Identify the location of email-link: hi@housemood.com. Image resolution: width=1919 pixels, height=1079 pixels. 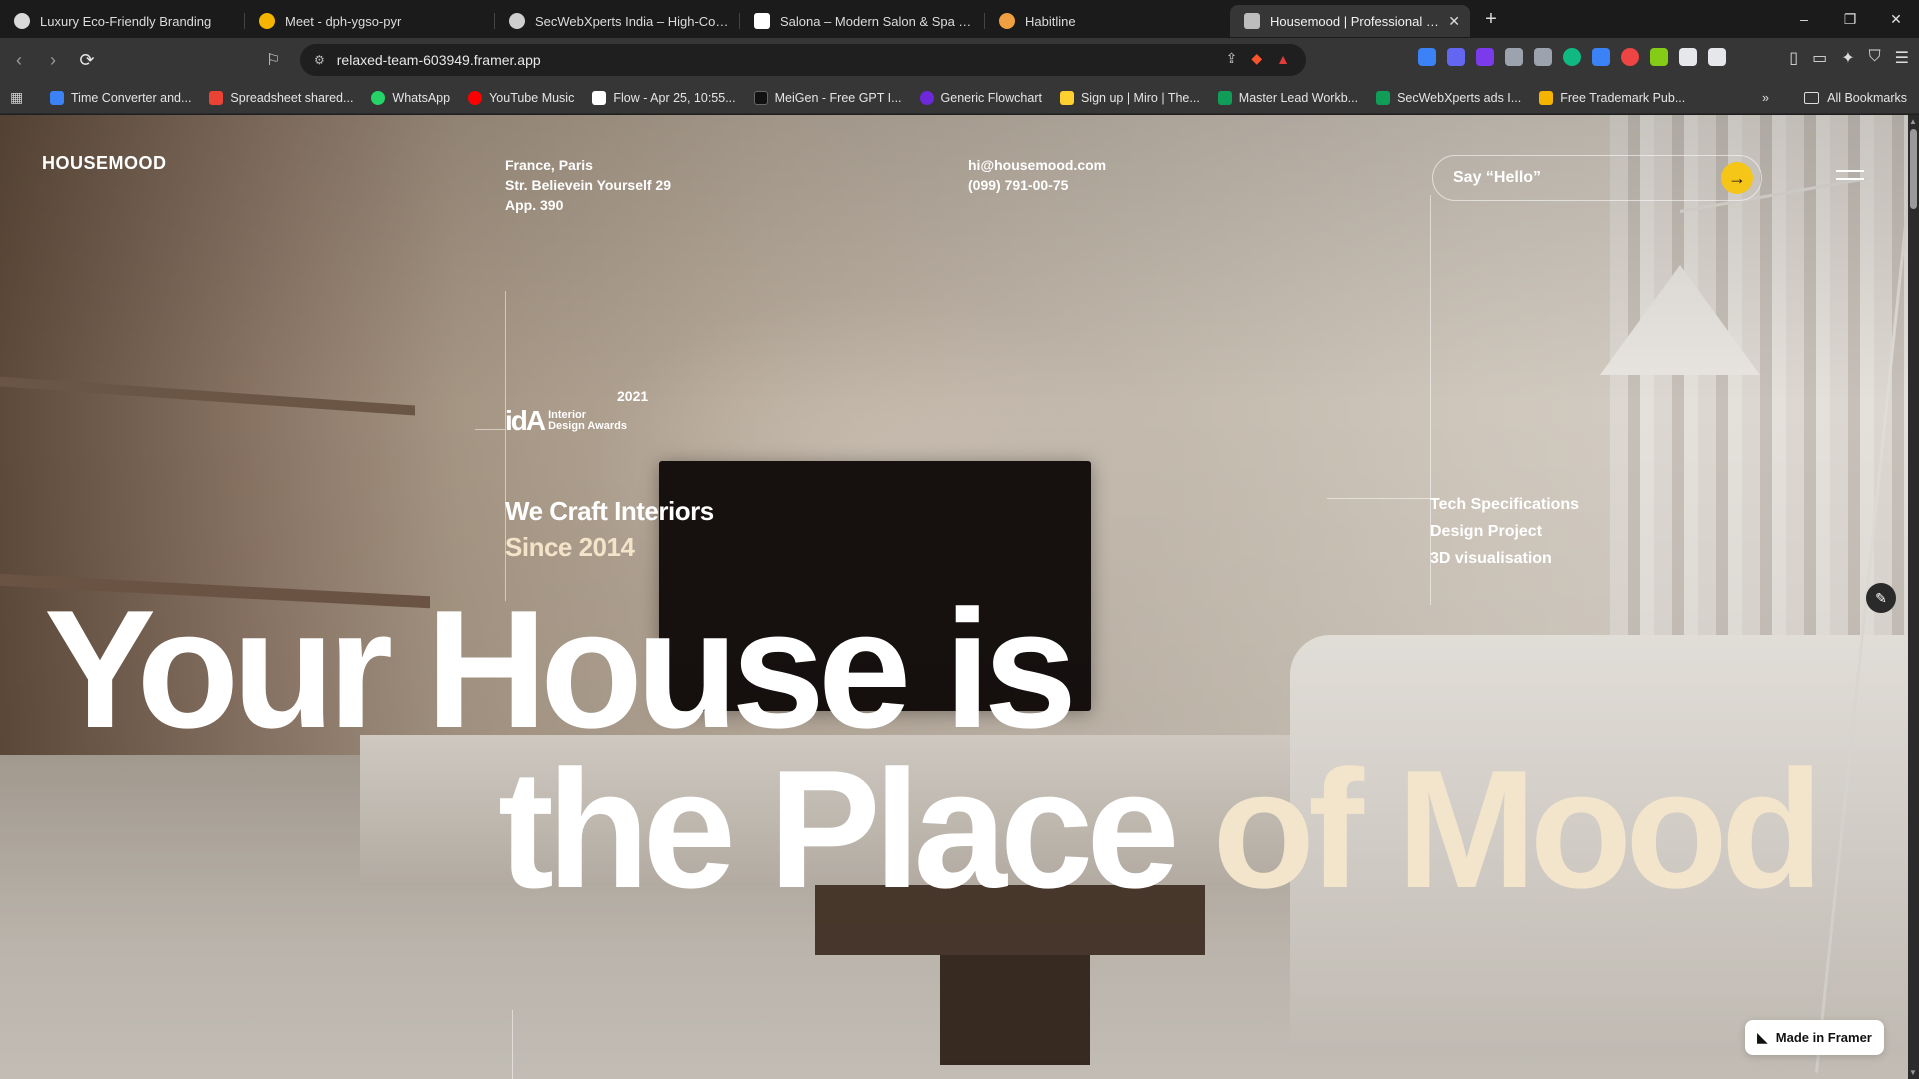
(1037, 165).